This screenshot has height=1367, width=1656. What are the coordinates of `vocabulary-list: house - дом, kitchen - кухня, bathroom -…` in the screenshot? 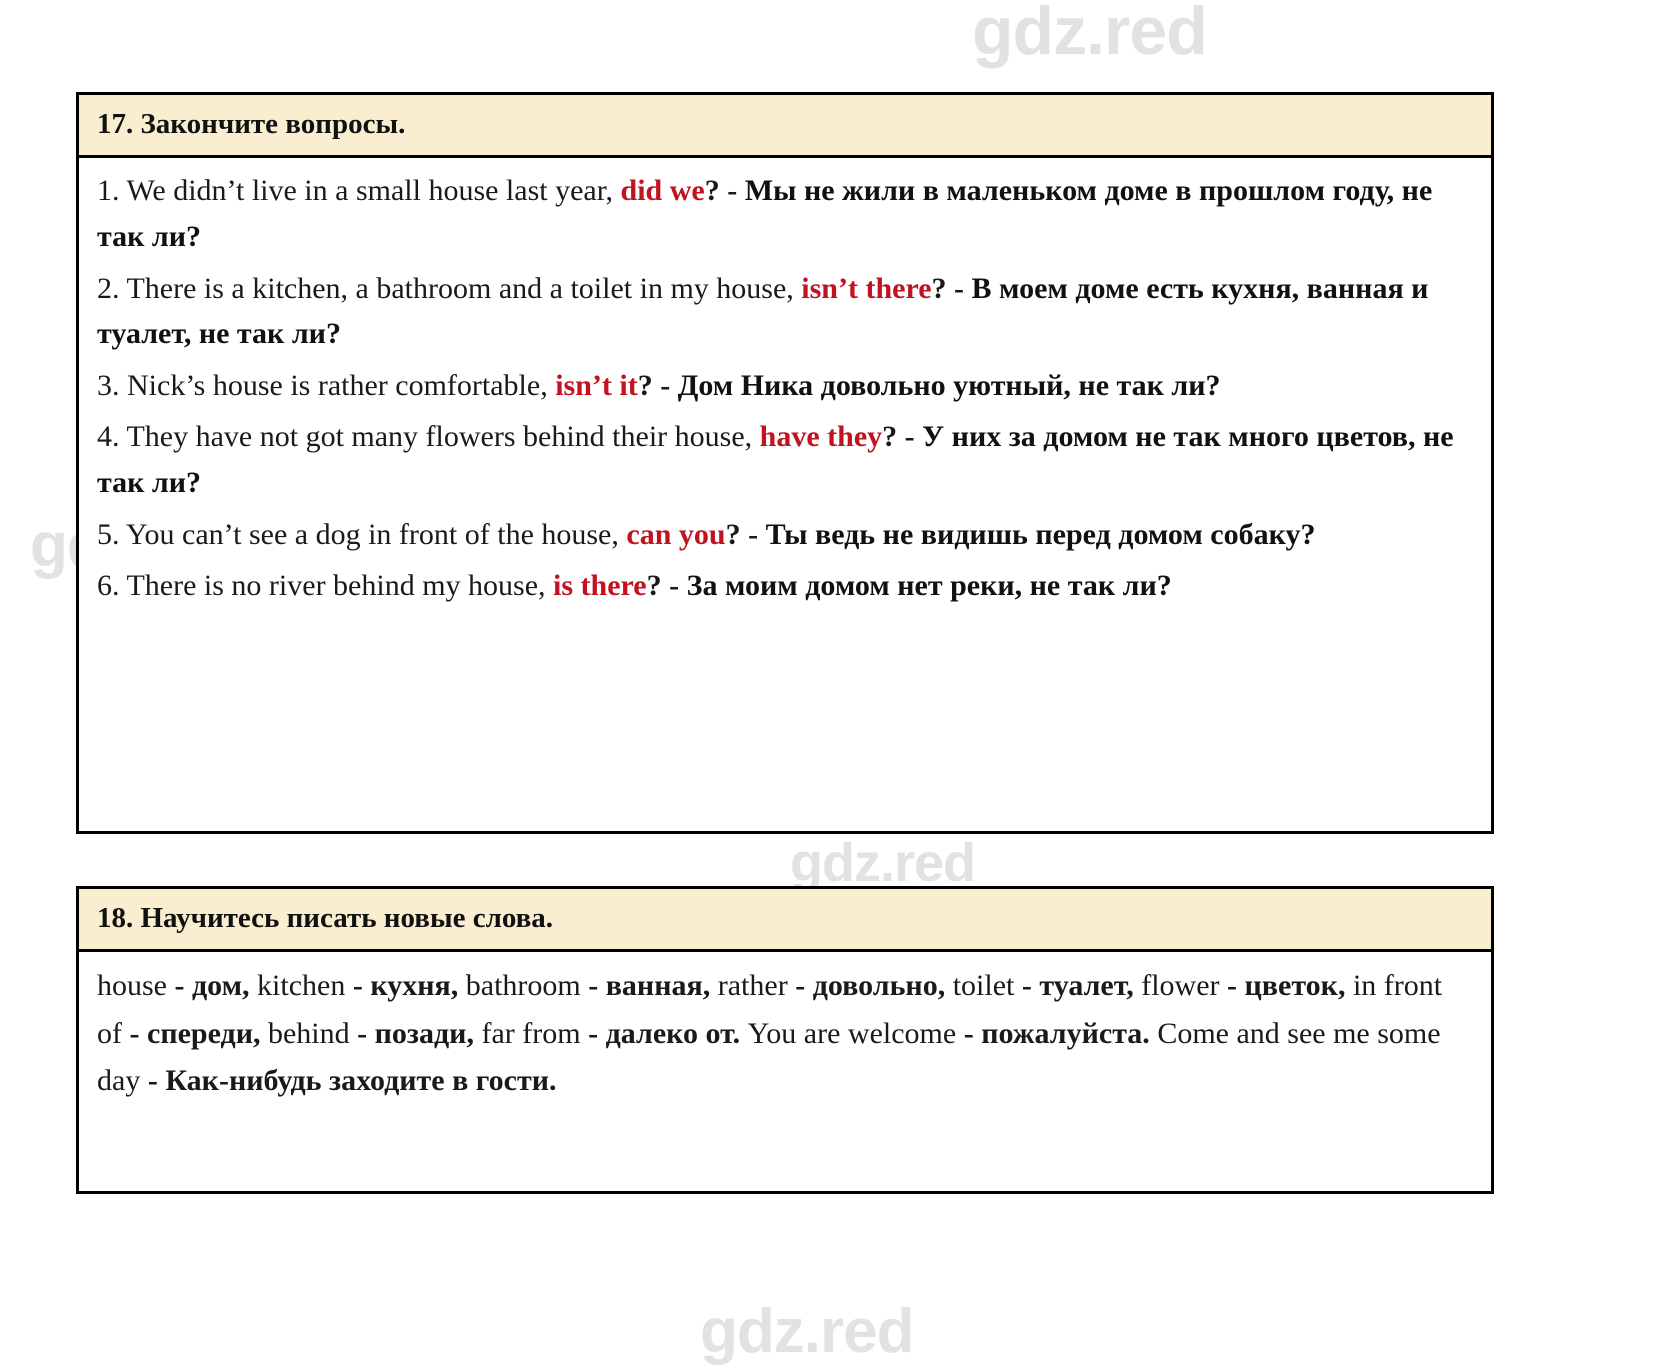 It's located at (785, 1033).